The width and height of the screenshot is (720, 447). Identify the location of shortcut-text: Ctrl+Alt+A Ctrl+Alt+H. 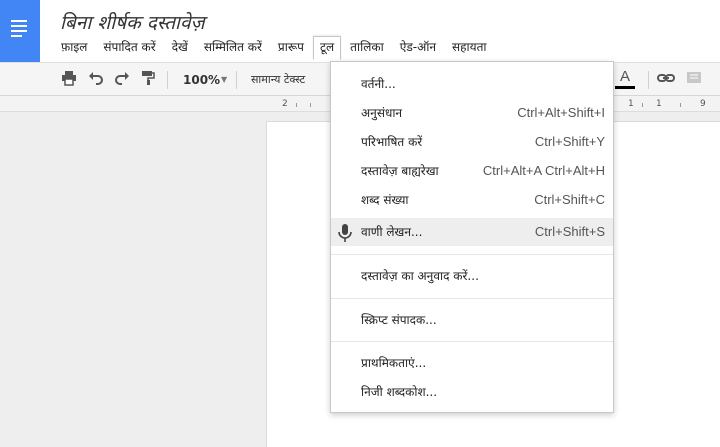
(543, 170).